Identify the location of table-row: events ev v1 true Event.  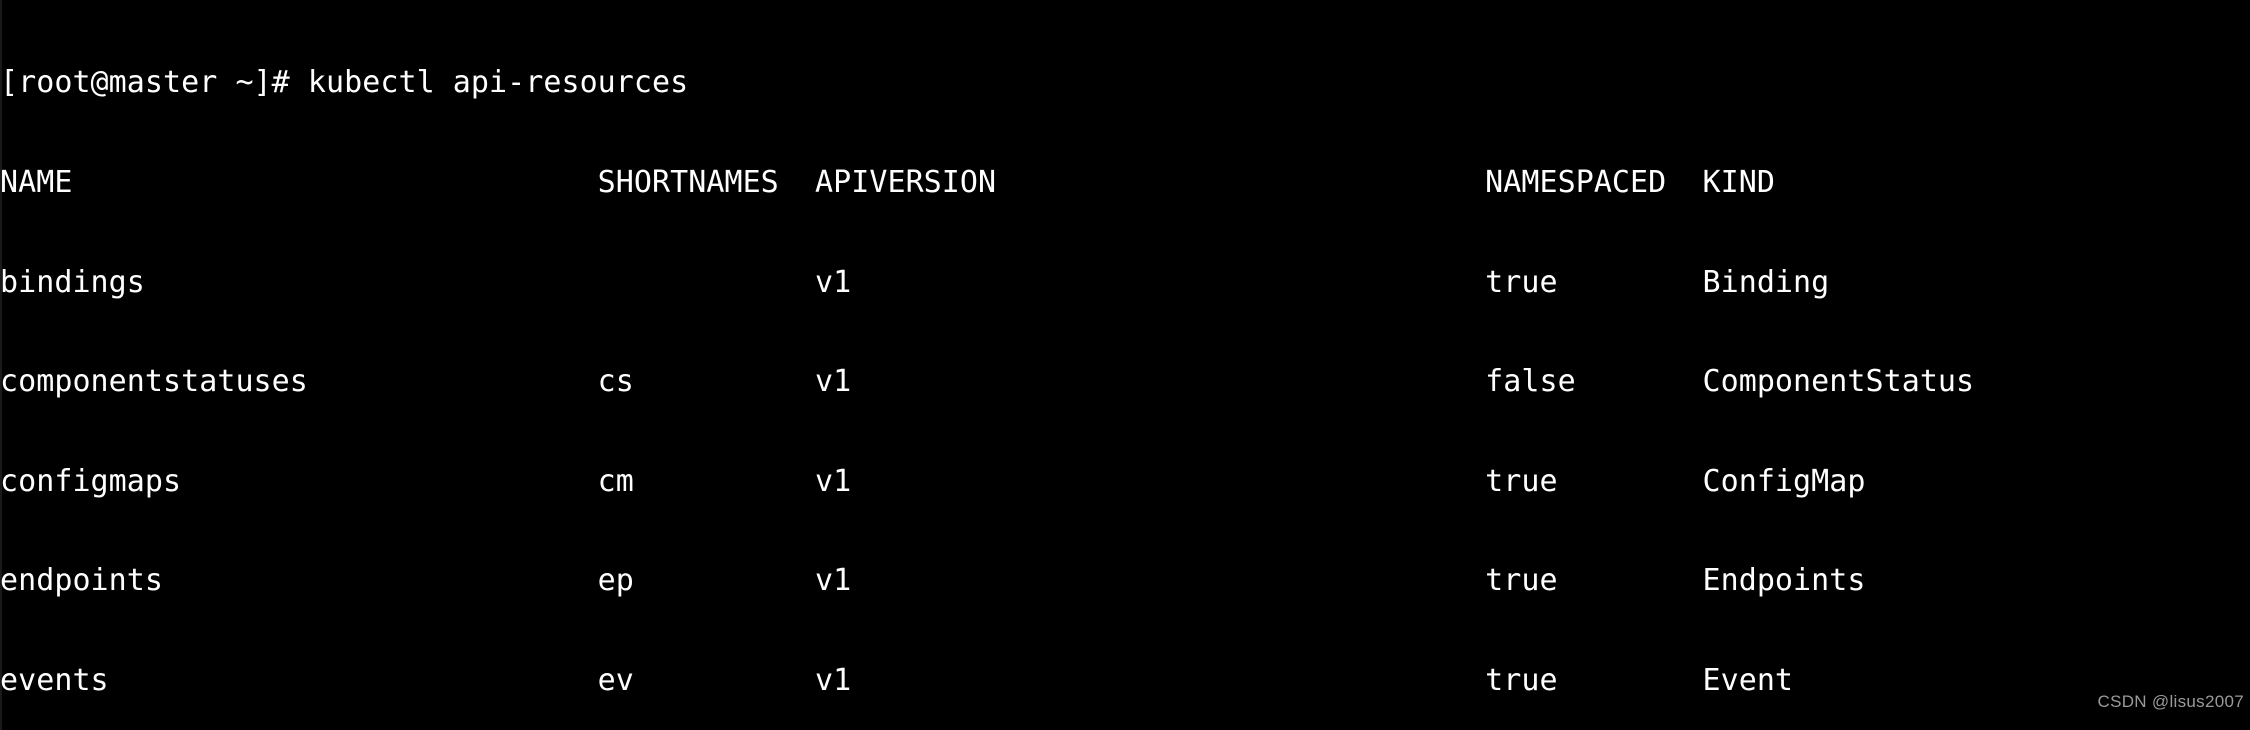
(897, 680).